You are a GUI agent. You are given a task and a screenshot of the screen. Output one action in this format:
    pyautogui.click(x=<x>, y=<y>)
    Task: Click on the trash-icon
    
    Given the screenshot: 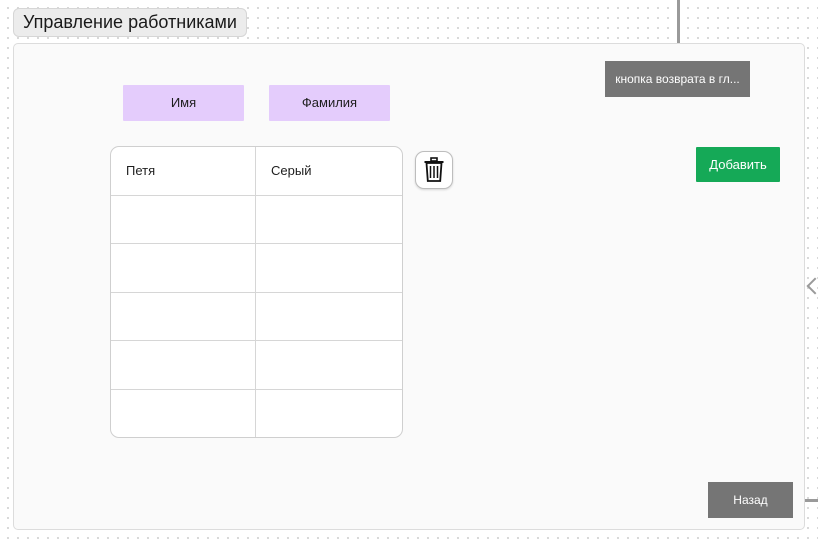 What is the action you would take?
    pyautogui.click(x=434, y=169)
    